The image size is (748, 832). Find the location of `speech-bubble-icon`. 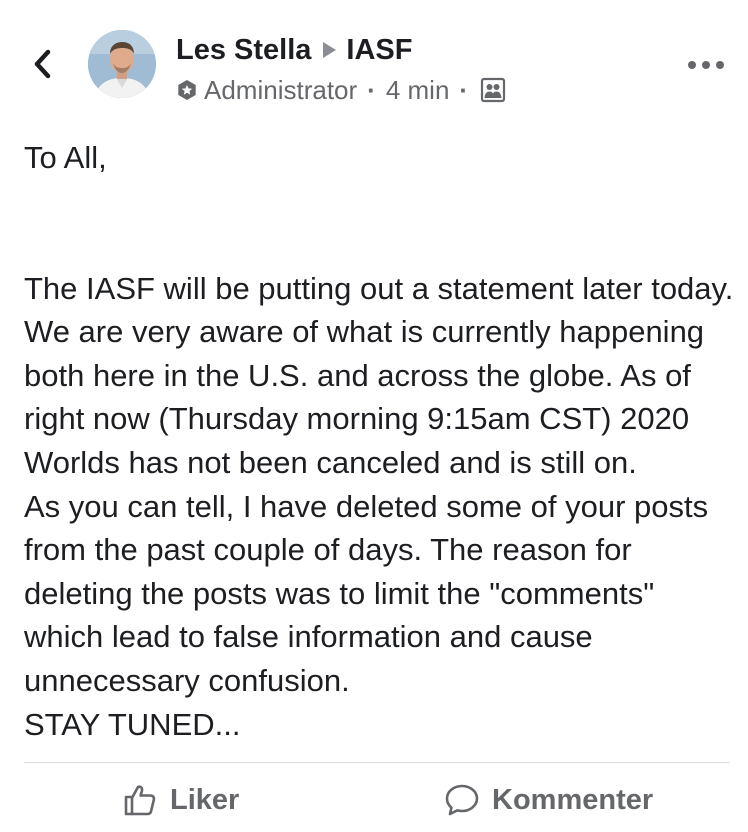

speech-bubble-icon is located at coordinates (462, 800).